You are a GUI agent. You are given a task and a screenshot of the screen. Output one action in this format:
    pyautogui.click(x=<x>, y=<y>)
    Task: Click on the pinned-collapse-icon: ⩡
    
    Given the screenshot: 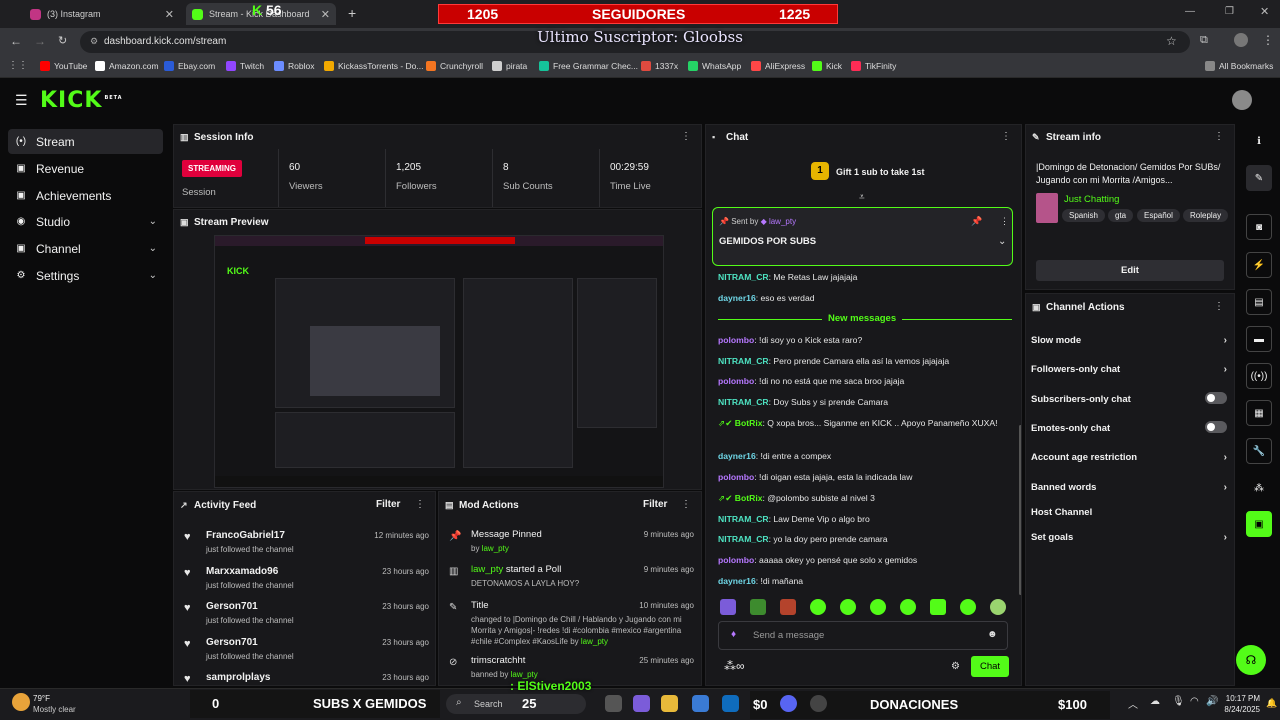 What is the action you would take?
    pyautogui.click(x=862, y=197)
    